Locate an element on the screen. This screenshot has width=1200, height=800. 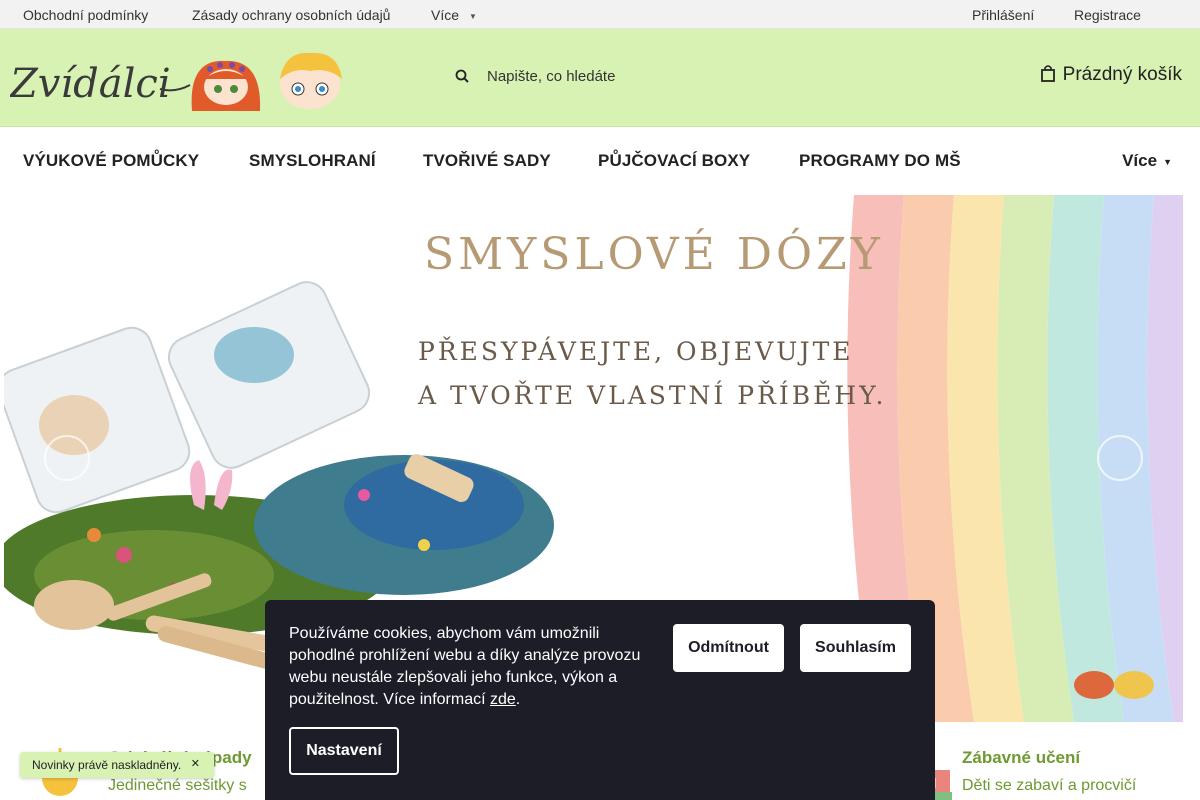
news-toast: Novinky právě naskladněny. ✕ is located at coordinates (117, 765).